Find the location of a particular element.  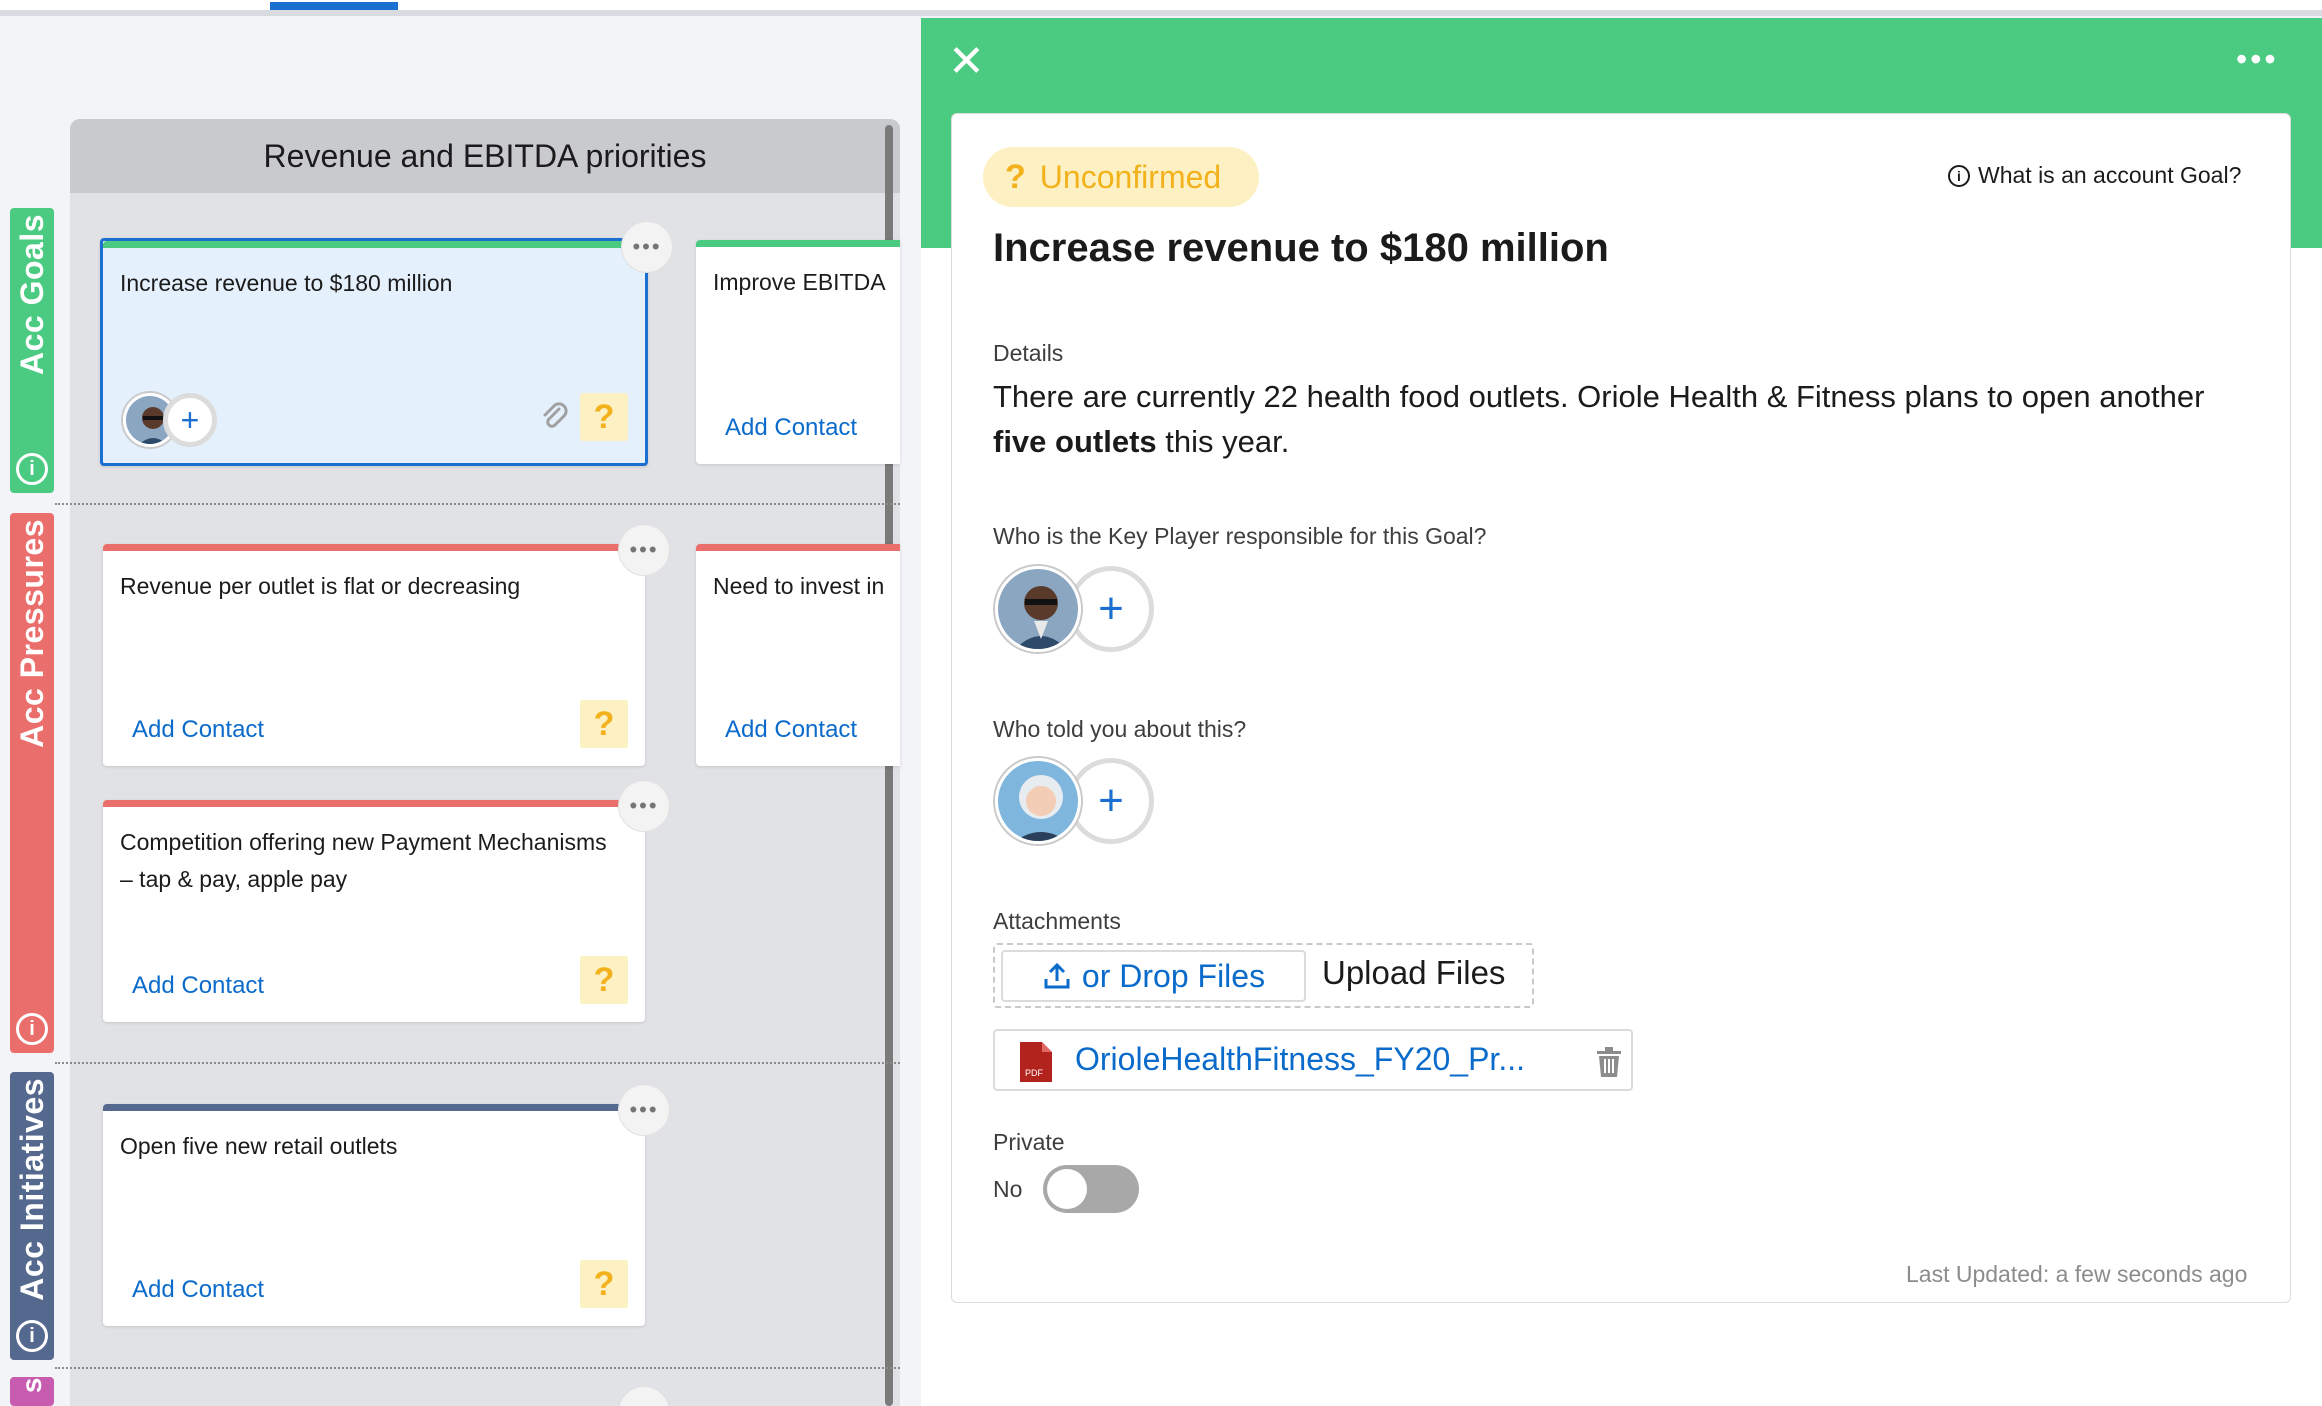

trash-icon is located at coordinates (1609, 1062).